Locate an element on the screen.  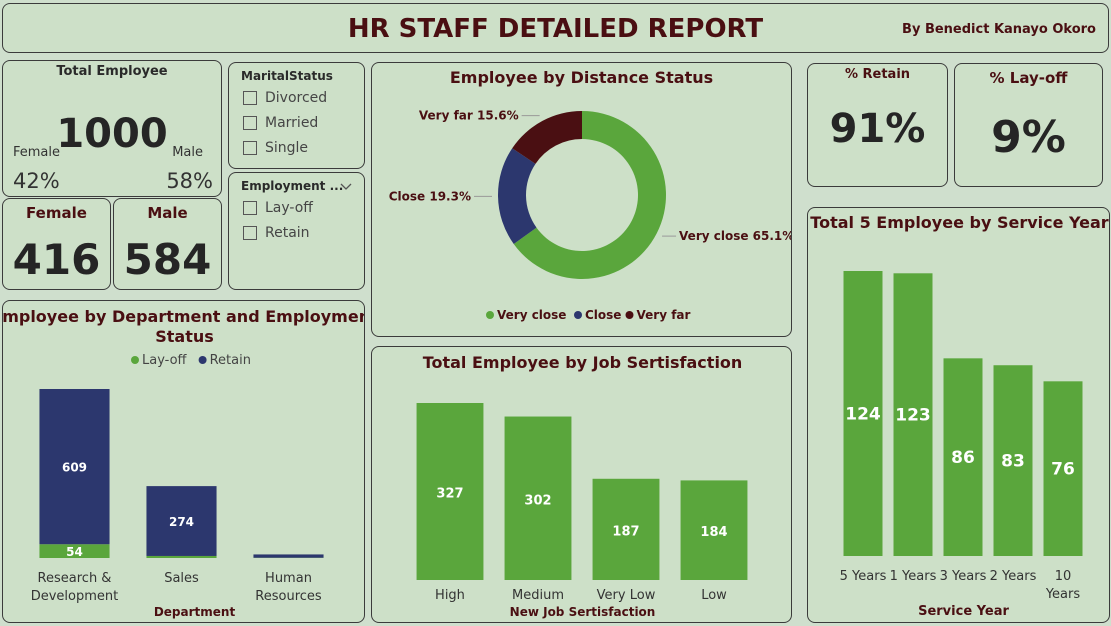
option-label: Lay-off is located at coordinates (289, 208).